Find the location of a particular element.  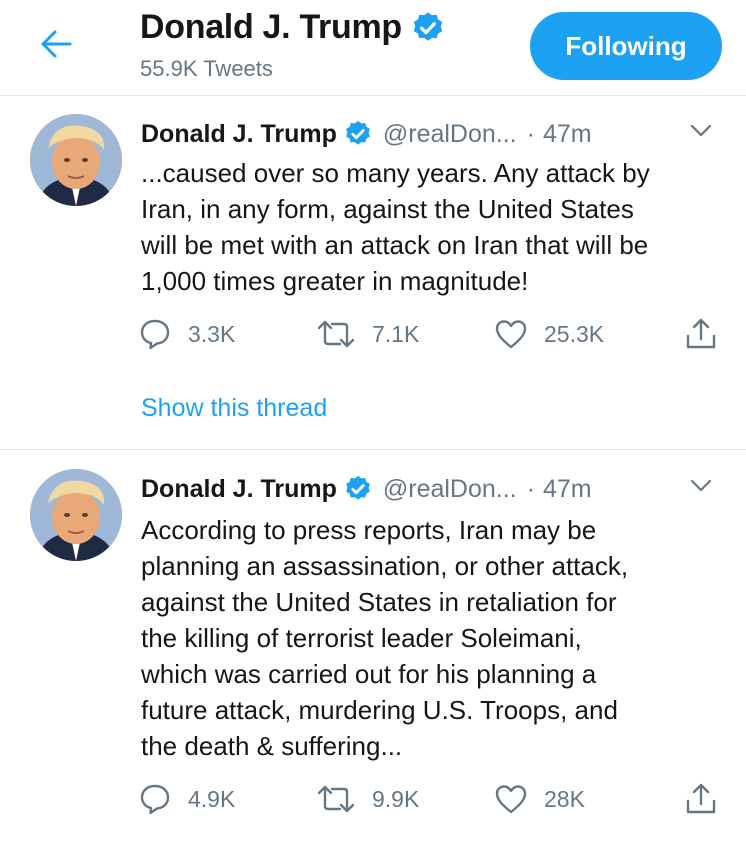

retweet-button: 7.1K is located at coordinates (367, 334).